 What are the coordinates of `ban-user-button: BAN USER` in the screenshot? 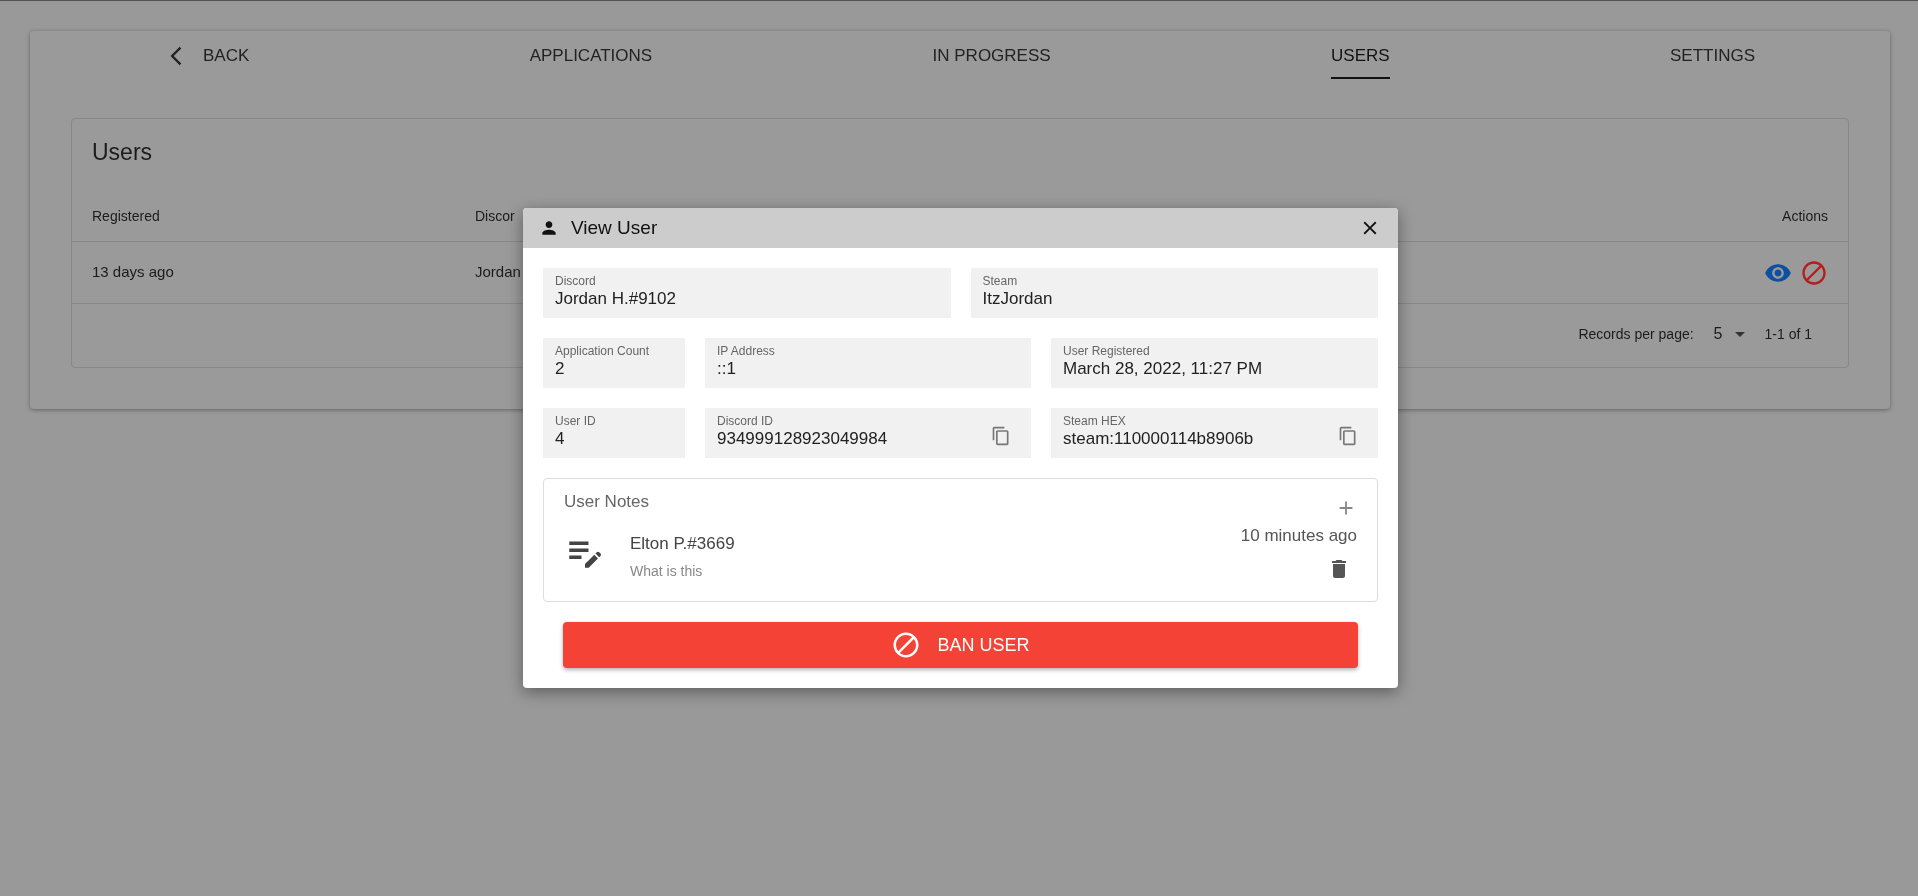 It's located at (960, 645).